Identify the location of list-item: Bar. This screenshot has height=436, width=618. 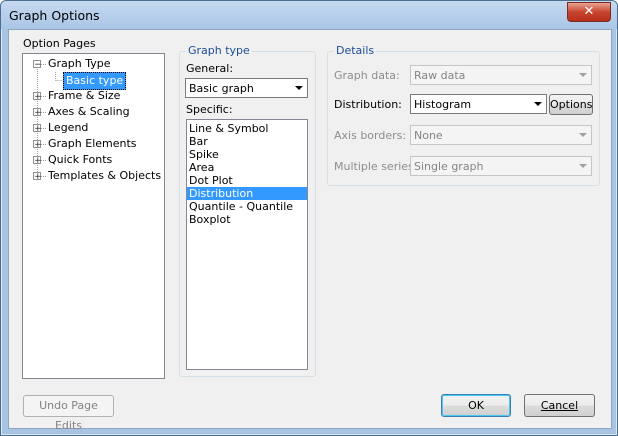
(247, 141).